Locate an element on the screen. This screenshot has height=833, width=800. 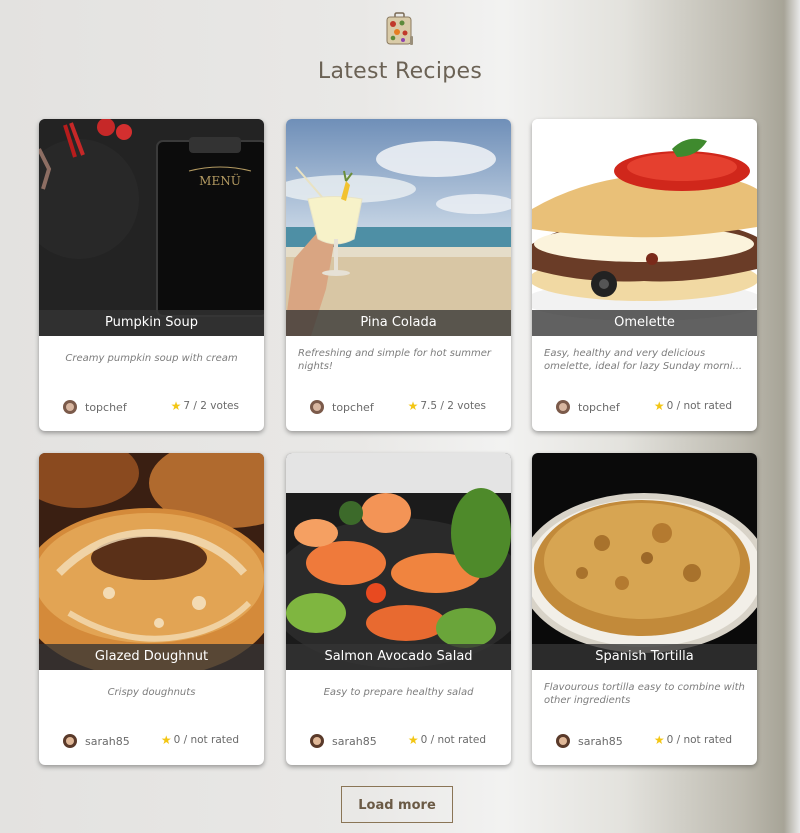
recipe-title: Spanish Tortilla is located at coordinates (644, 657).